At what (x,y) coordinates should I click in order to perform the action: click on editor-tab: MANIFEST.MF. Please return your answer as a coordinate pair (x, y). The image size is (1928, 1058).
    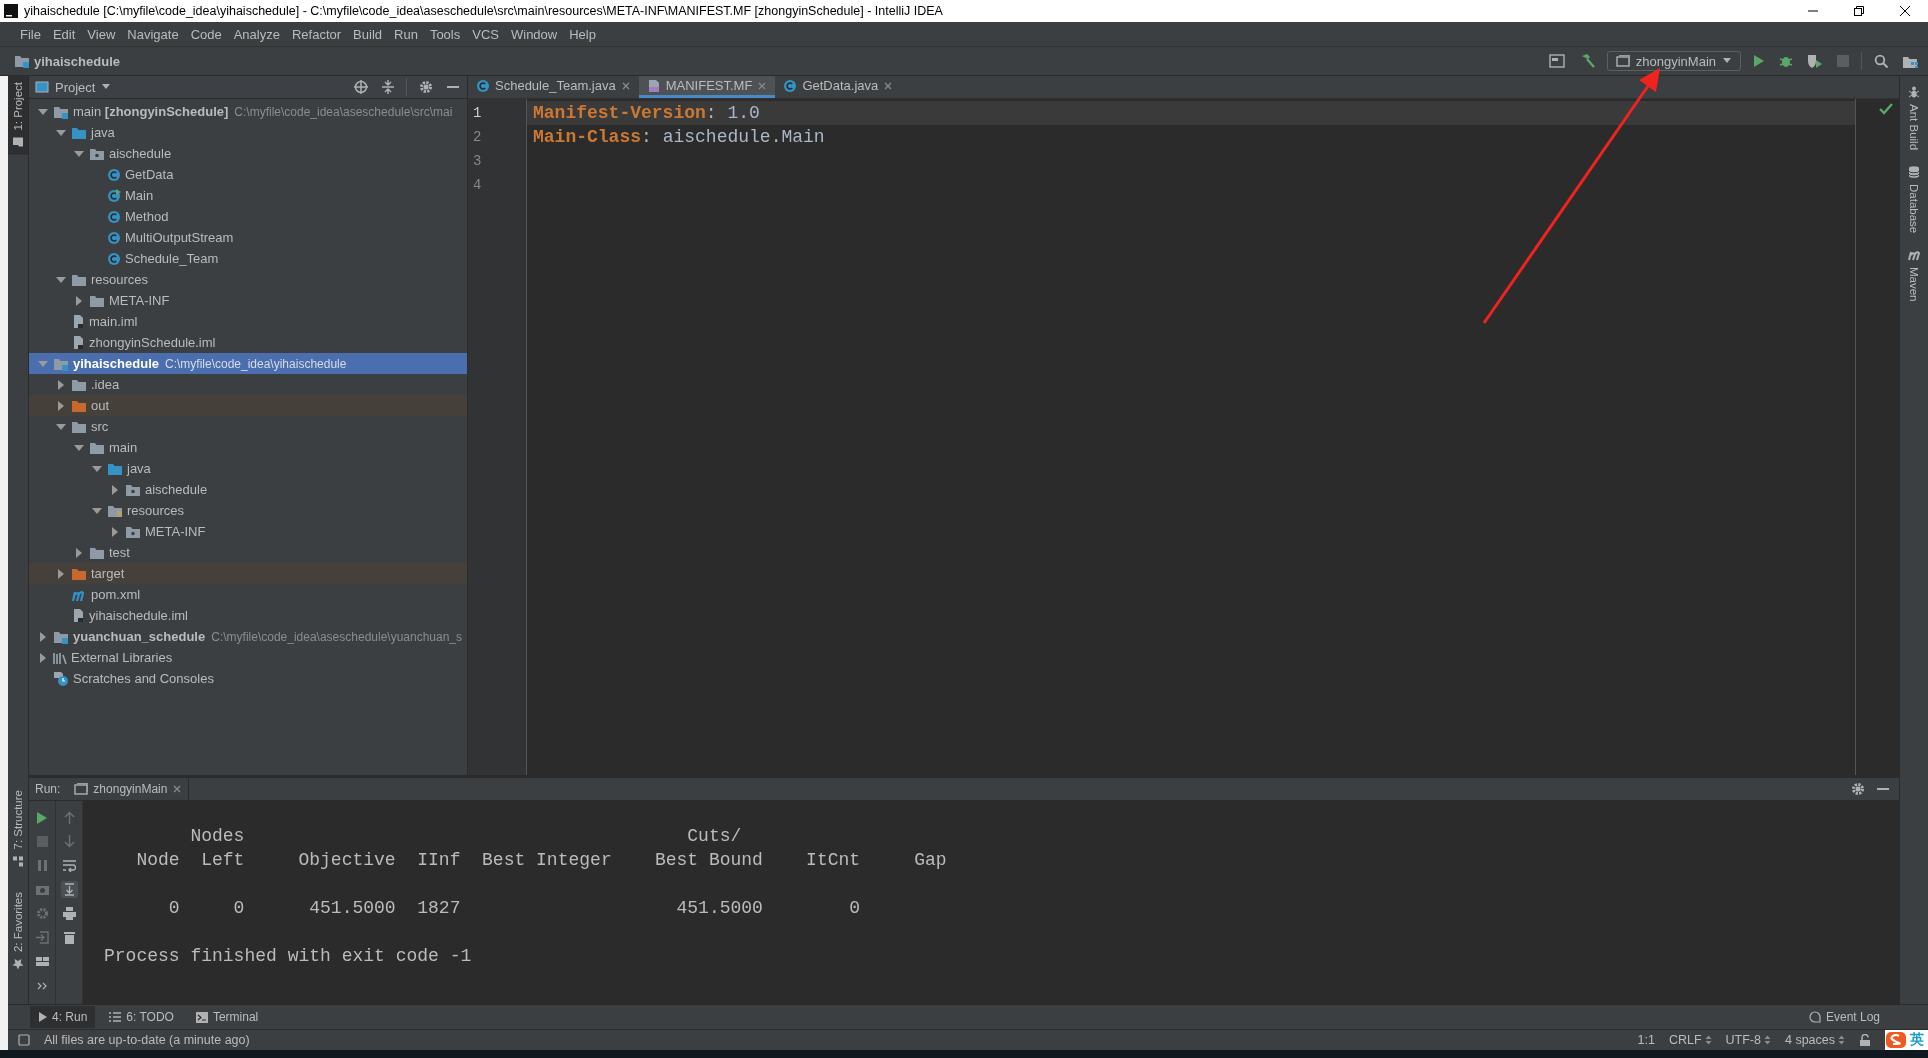
    Looking at the image, I should click on (707, 87).